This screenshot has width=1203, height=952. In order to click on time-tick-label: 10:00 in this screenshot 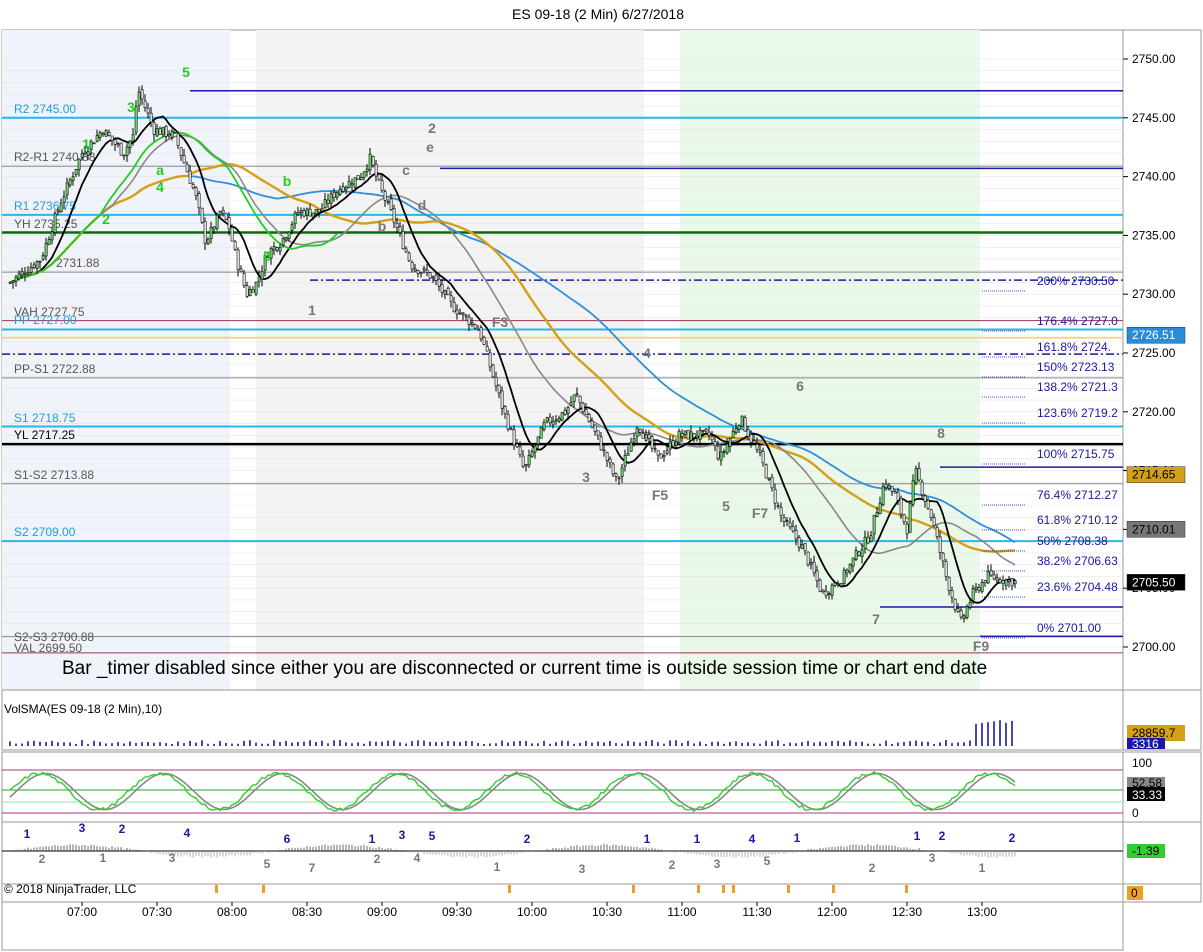, I will do `click(532, 912)`.